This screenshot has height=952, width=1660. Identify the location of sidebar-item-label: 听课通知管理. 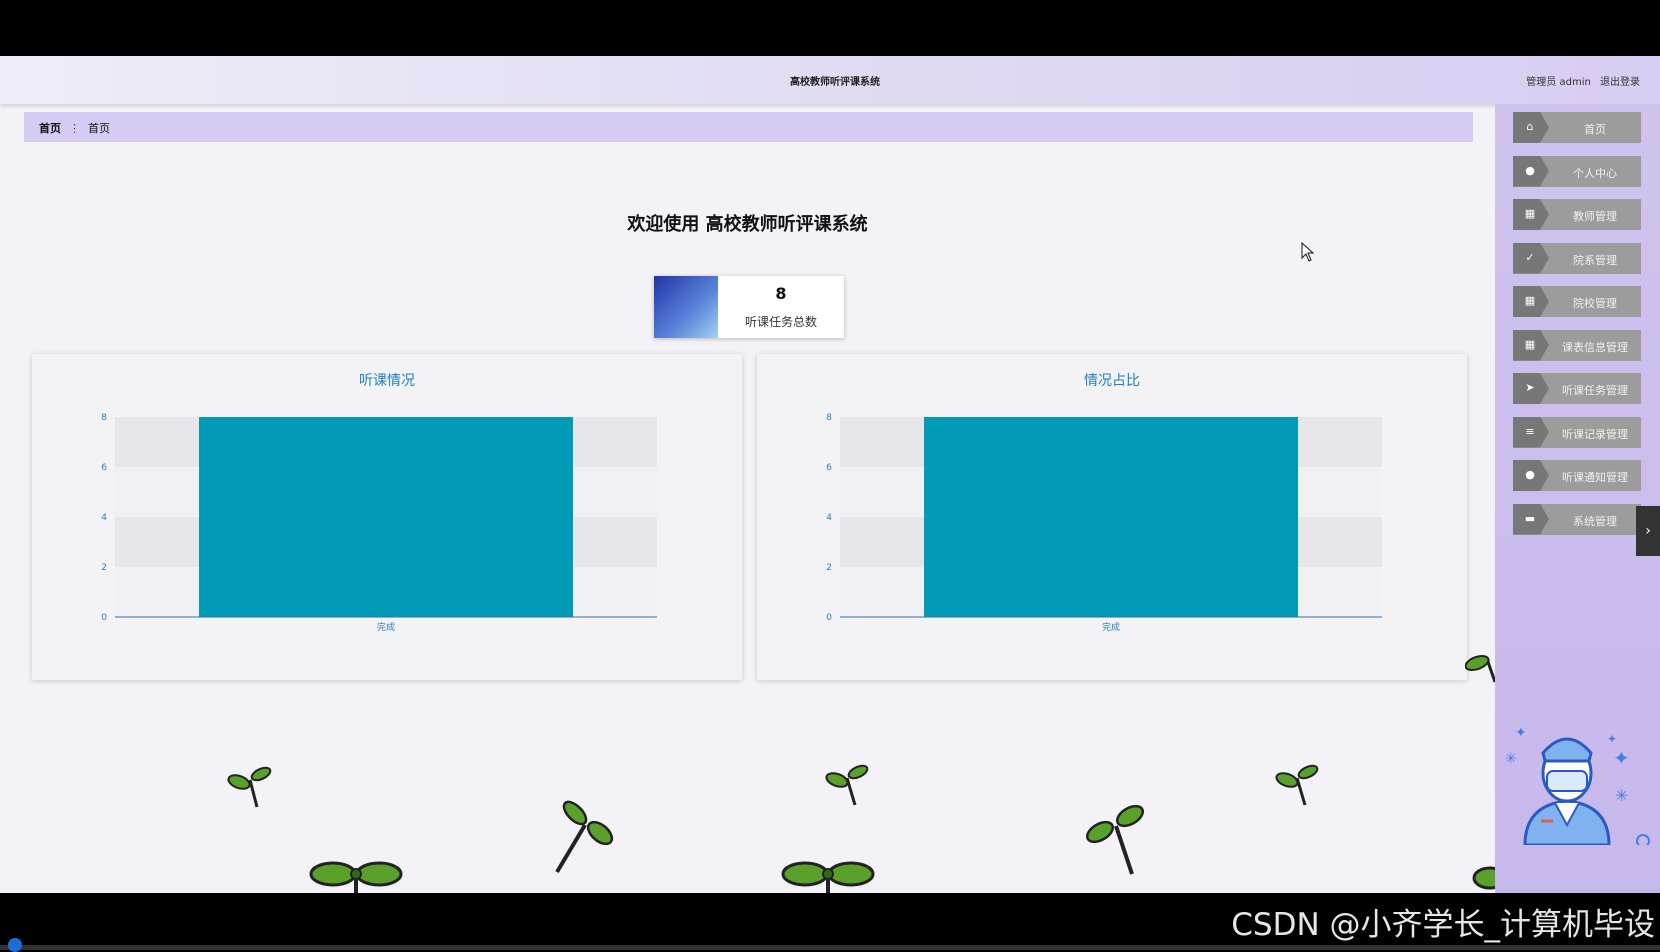
(1595, 477).